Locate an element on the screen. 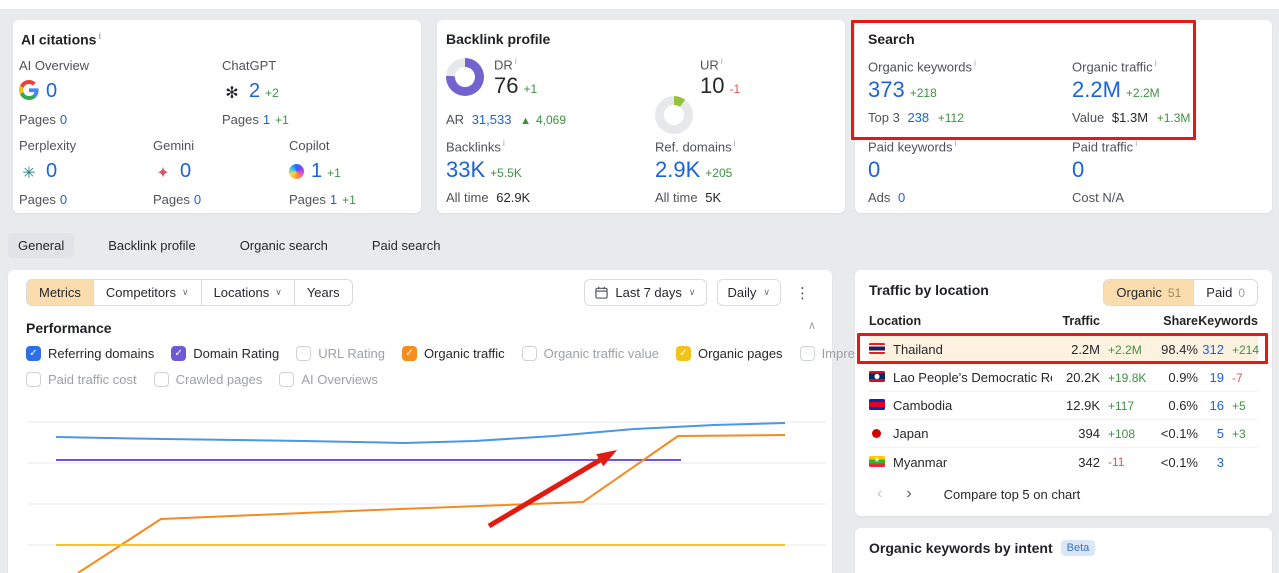 Image resolution: width=1279 pixels, height=573 pixels. organic-keywords-value: 373 +218 is located at coordinates (902, 89).